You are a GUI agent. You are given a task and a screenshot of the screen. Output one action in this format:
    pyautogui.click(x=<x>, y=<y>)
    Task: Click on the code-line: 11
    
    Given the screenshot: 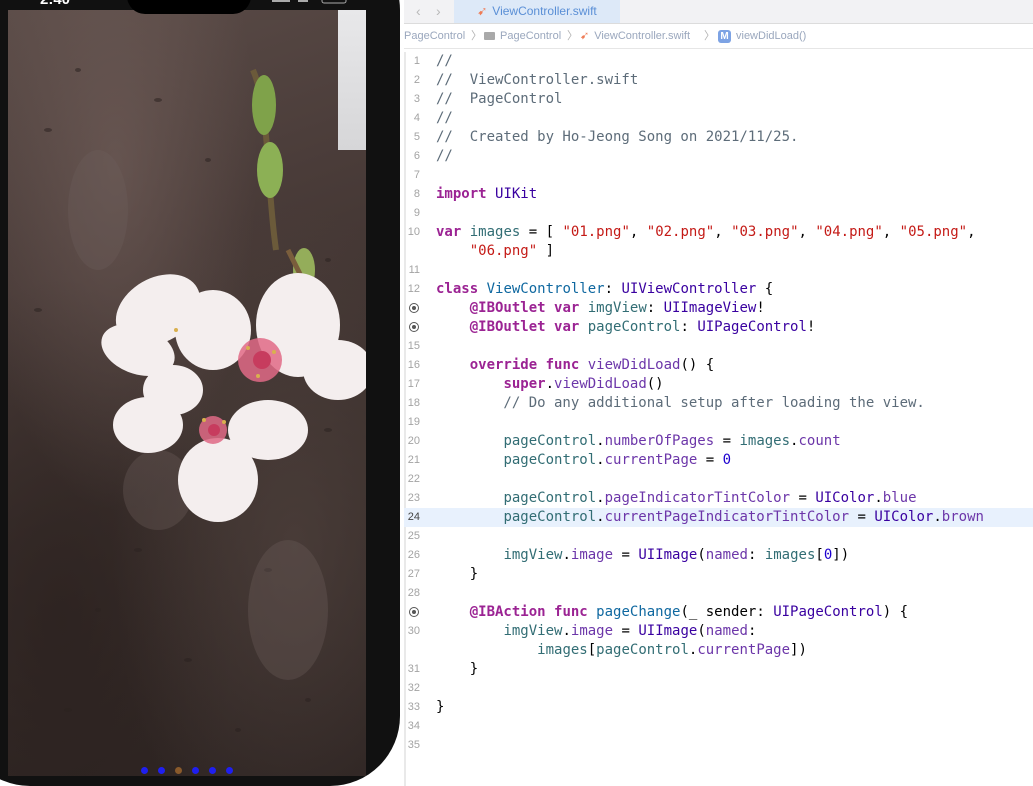 What is the action you would take?
    pyautogui.click(x=718, y=270)
    